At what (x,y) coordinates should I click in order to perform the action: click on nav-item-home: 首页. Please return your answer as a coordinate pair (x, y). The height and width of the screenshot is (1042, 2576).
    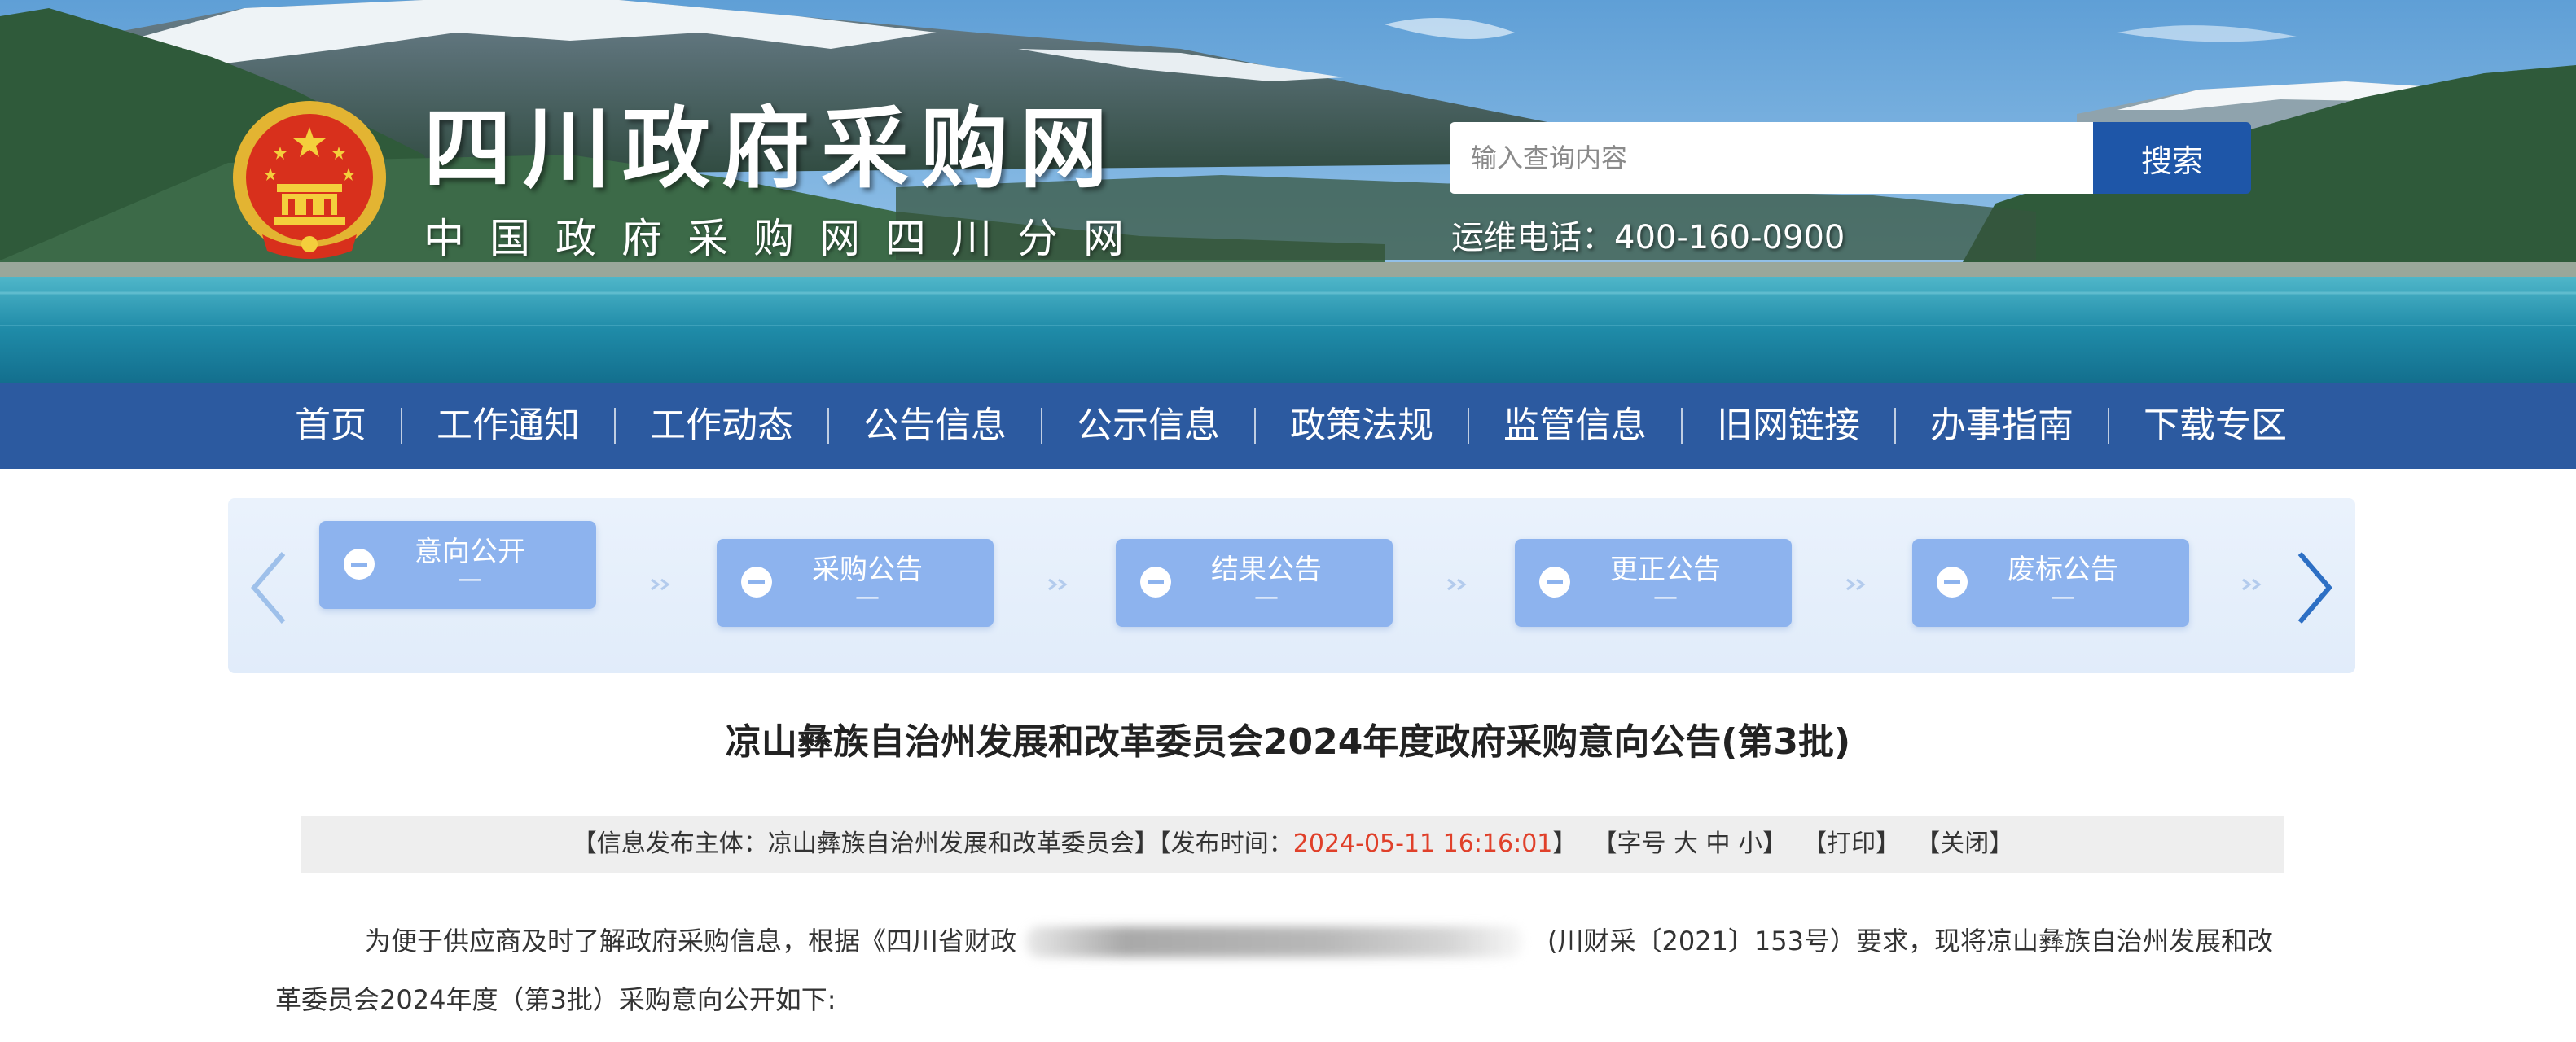
    Looking at the image, I should click on (330, 426).